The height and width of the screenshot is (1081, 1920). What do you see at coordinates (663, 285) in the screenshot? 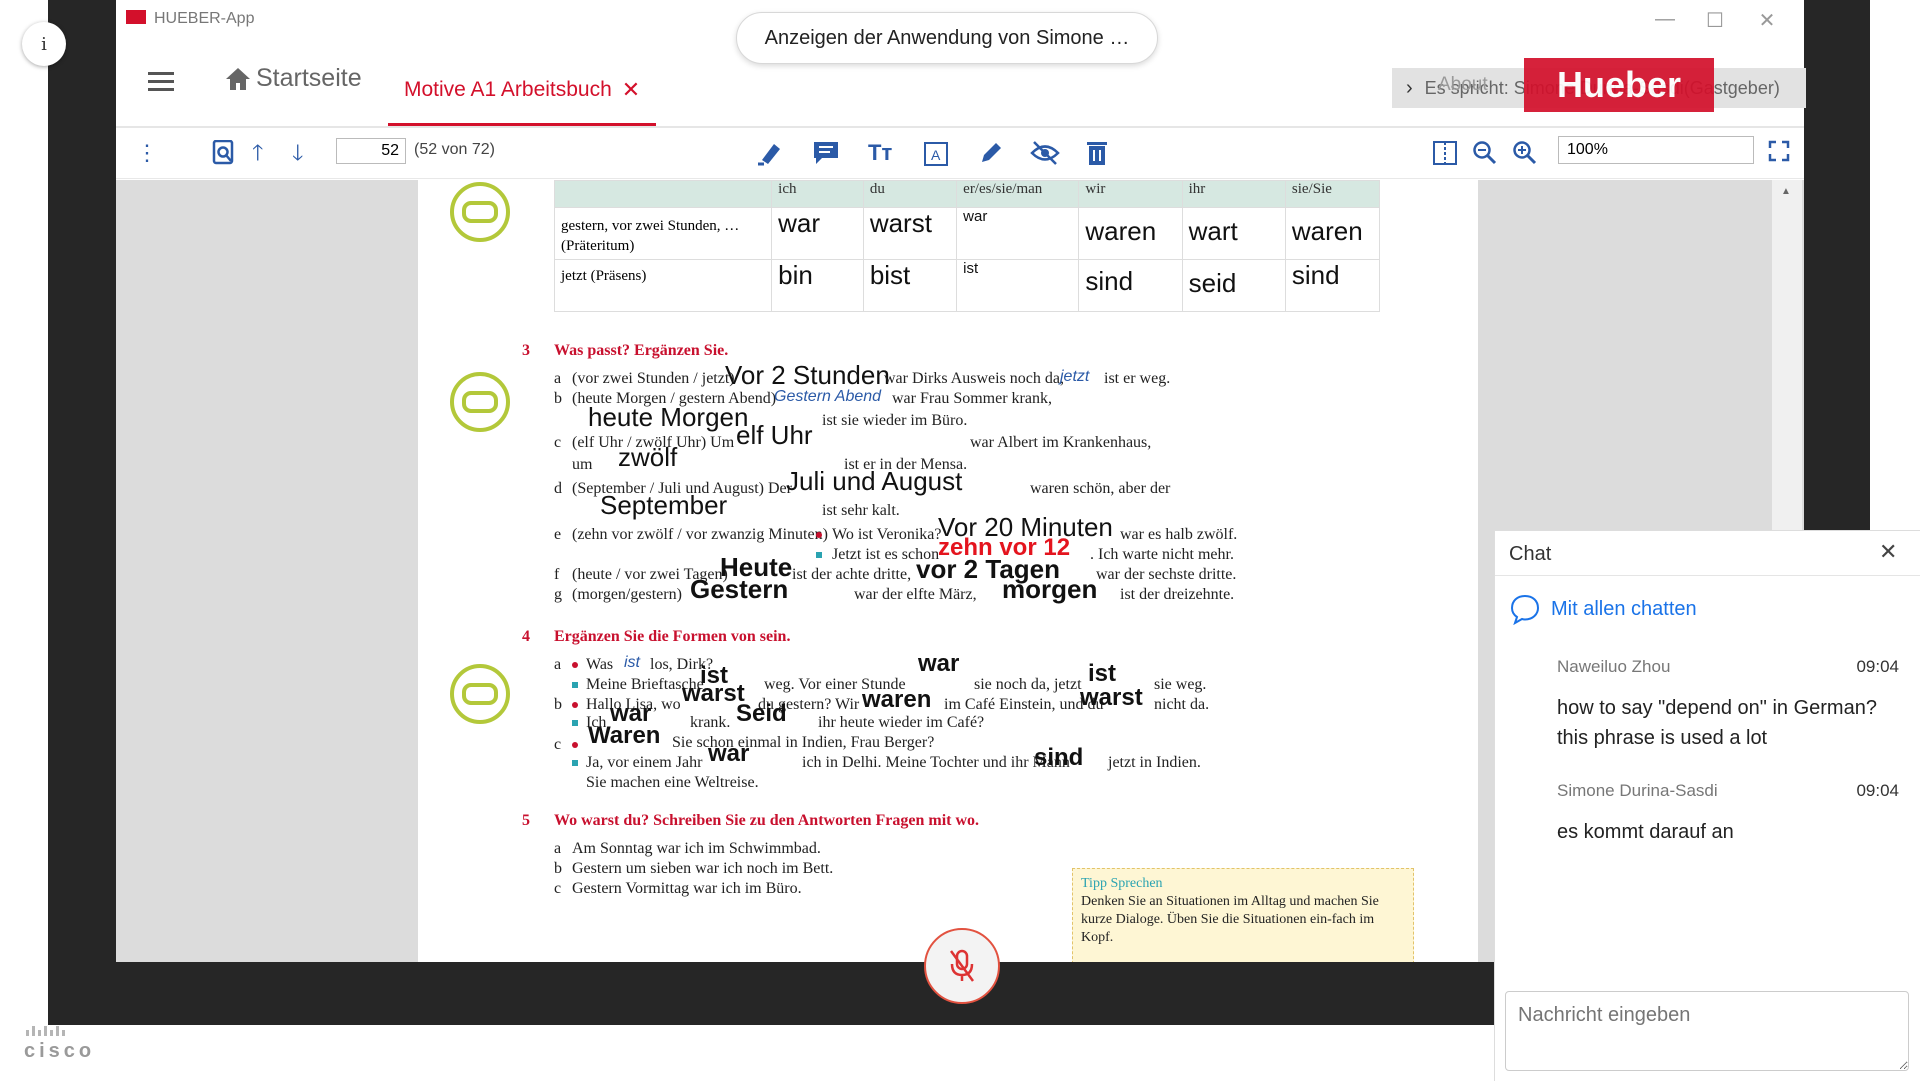
I see `row-label: jetzt (Präsens)` at bounding box center [663, 285].